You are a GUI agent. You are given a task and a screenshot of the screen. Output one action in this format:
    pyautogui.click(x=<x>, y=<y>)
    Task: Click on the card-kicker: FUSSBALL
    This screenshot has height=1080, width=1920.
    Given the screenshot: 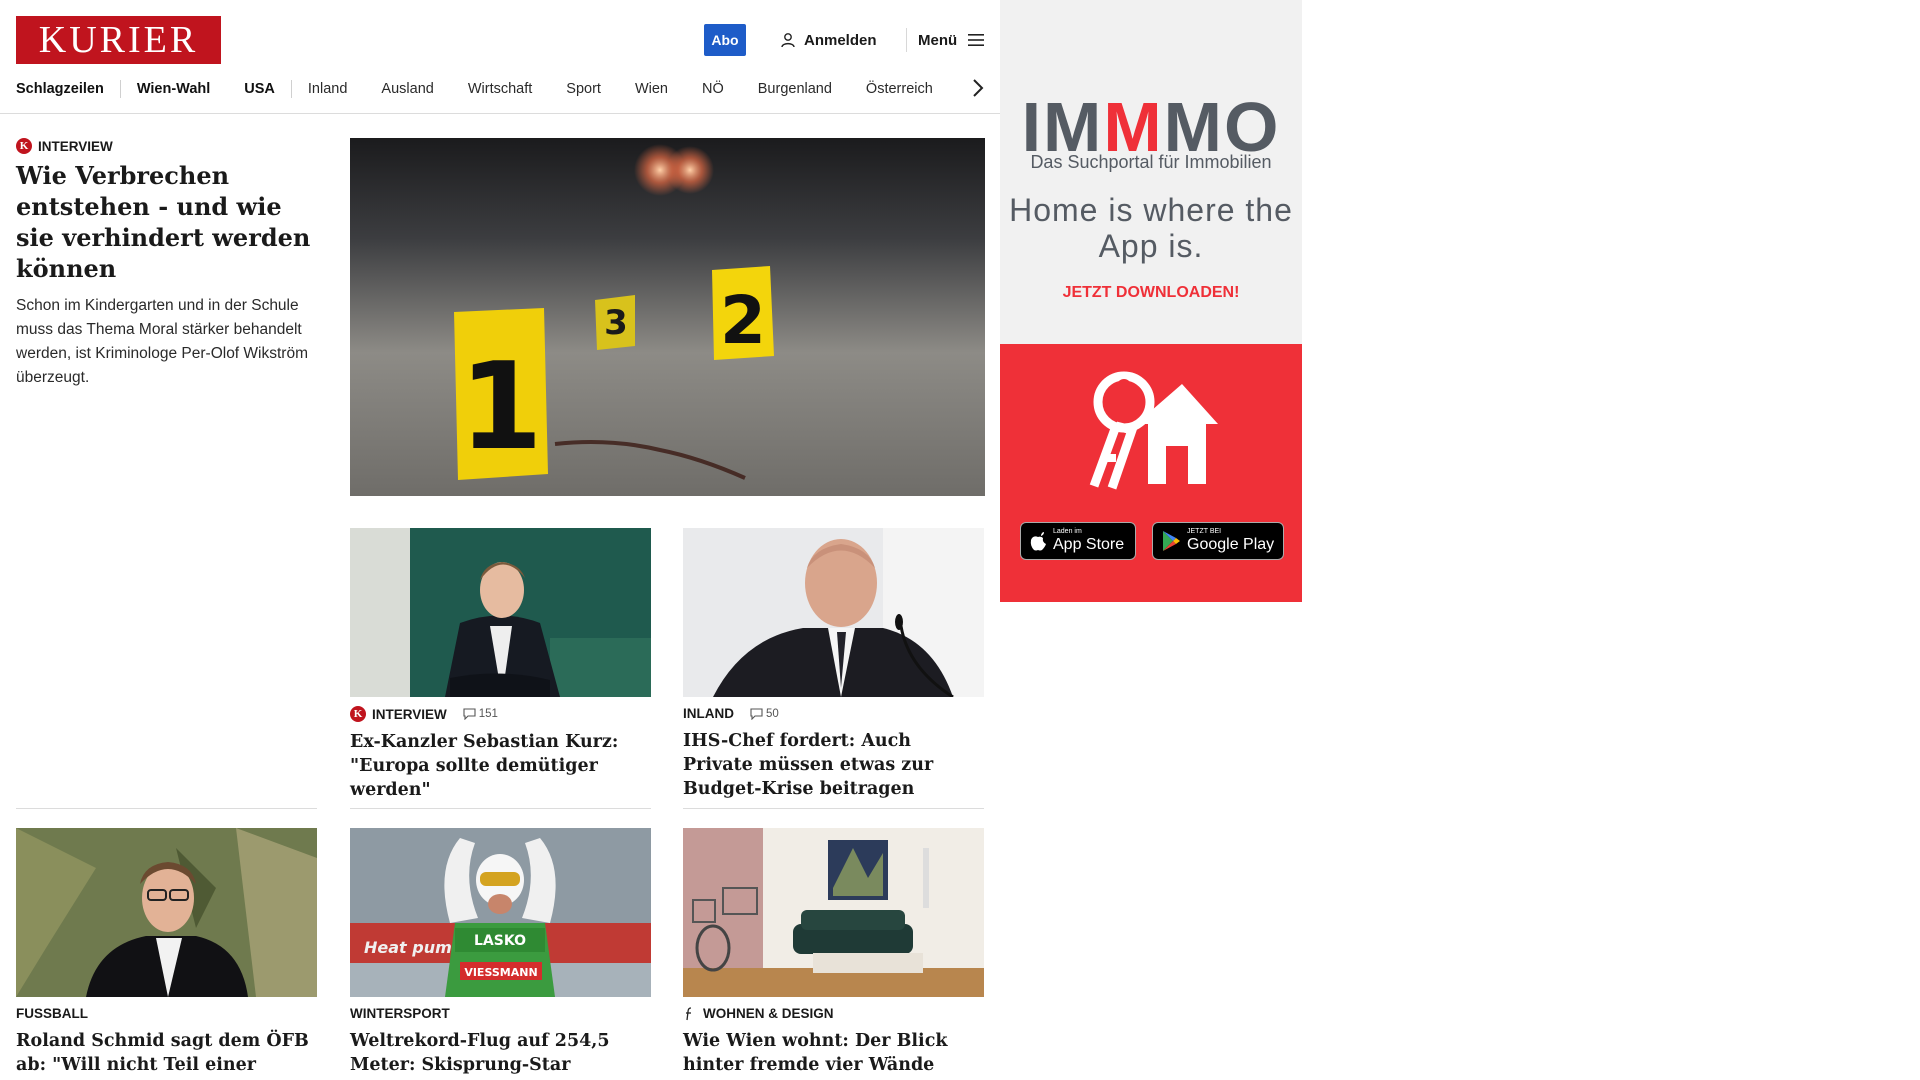 What is the action you would take?
    pyautogui.click(x=52, y=1013)
    